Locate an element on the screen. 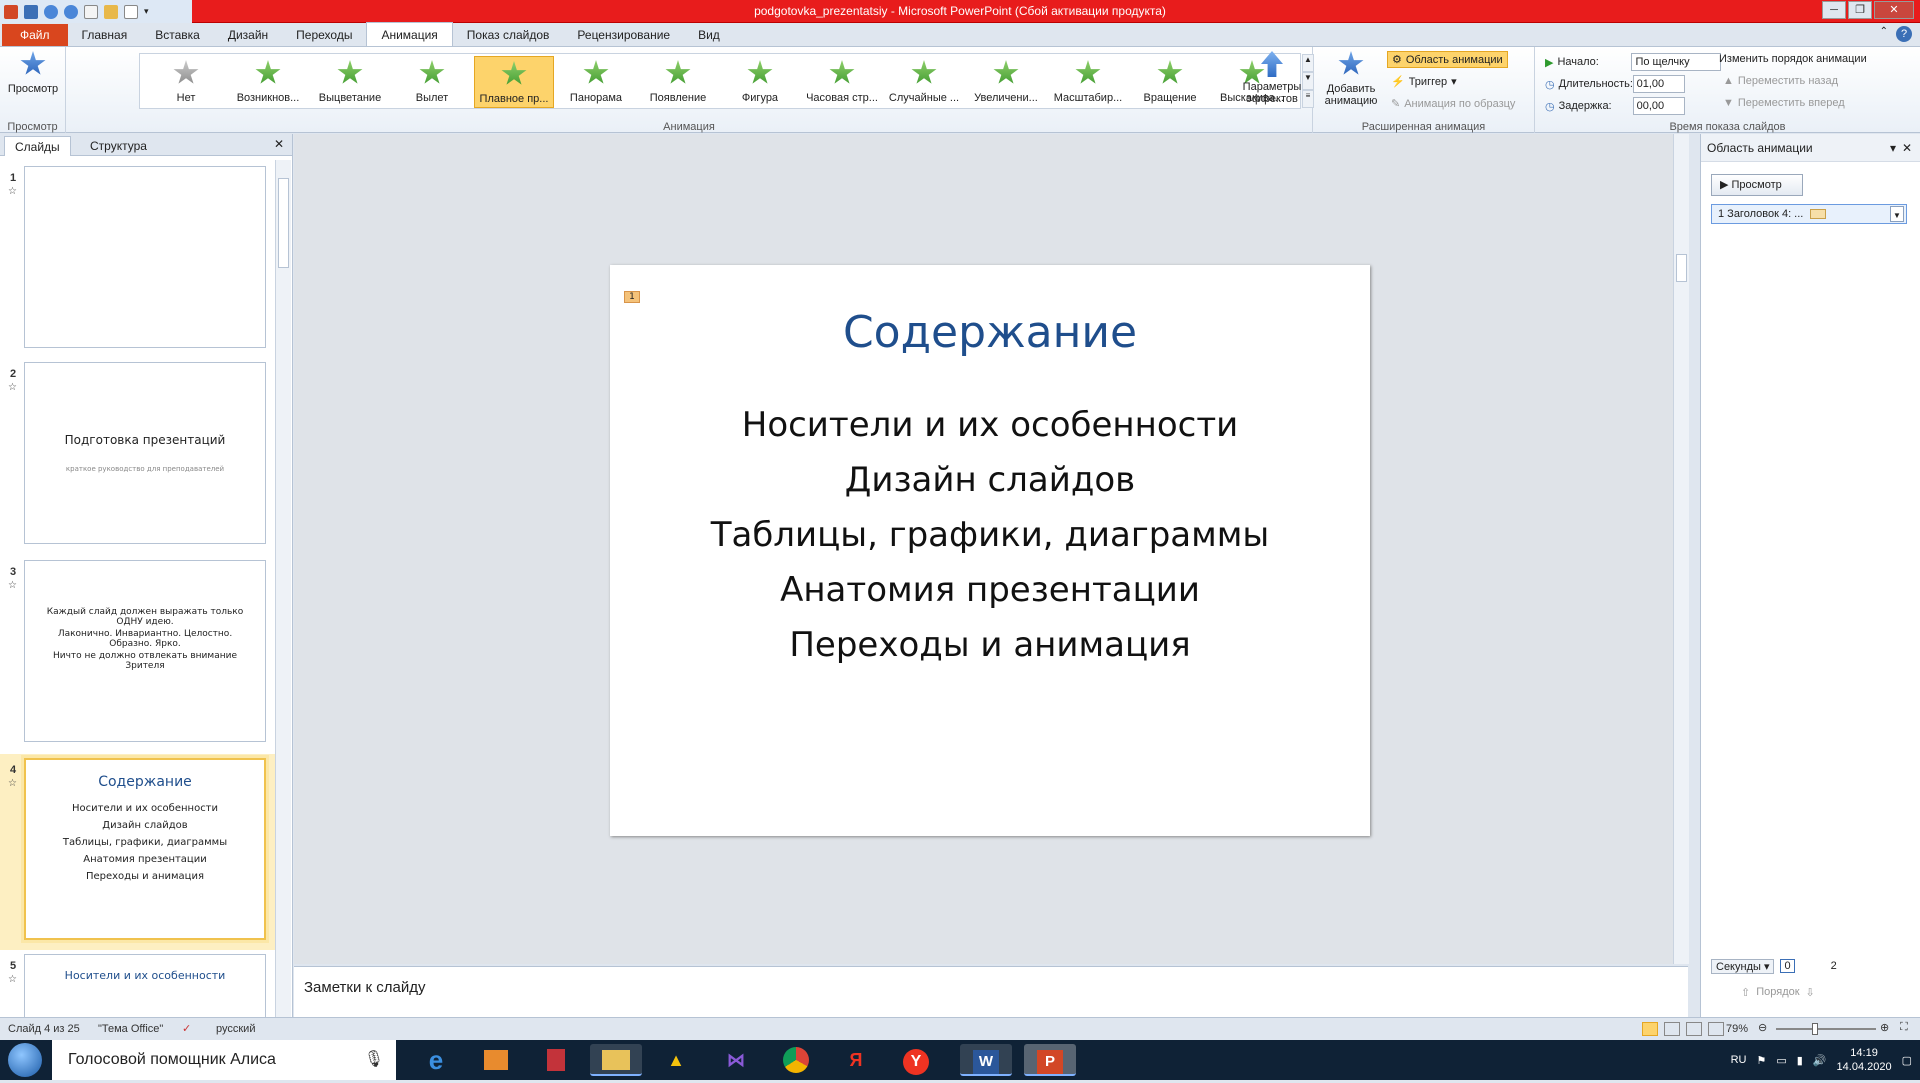 This screenshot has width=1920, height=1083. chrome-icon is located at coordinates (796, 1060).